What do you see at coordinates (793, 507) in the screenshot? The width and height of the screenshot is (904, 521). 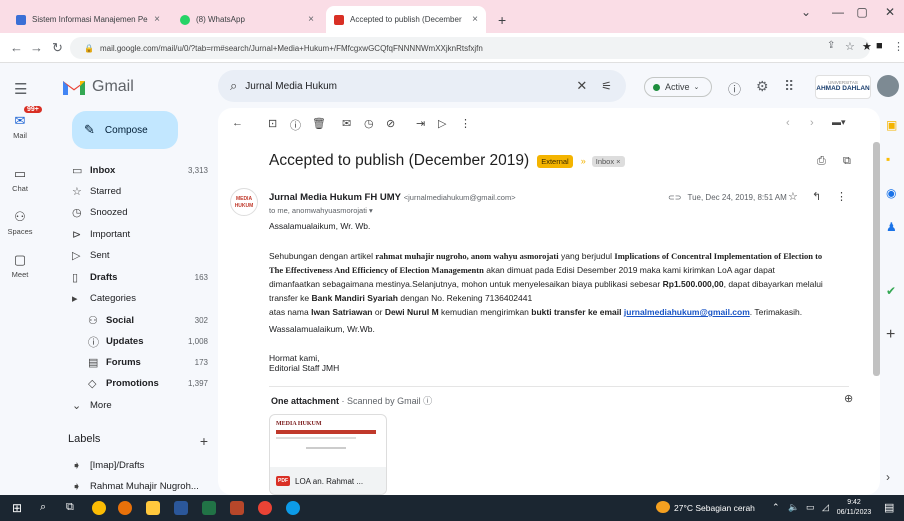 I see `speaker-icon: 🔈` at bounding box center [793, 507].